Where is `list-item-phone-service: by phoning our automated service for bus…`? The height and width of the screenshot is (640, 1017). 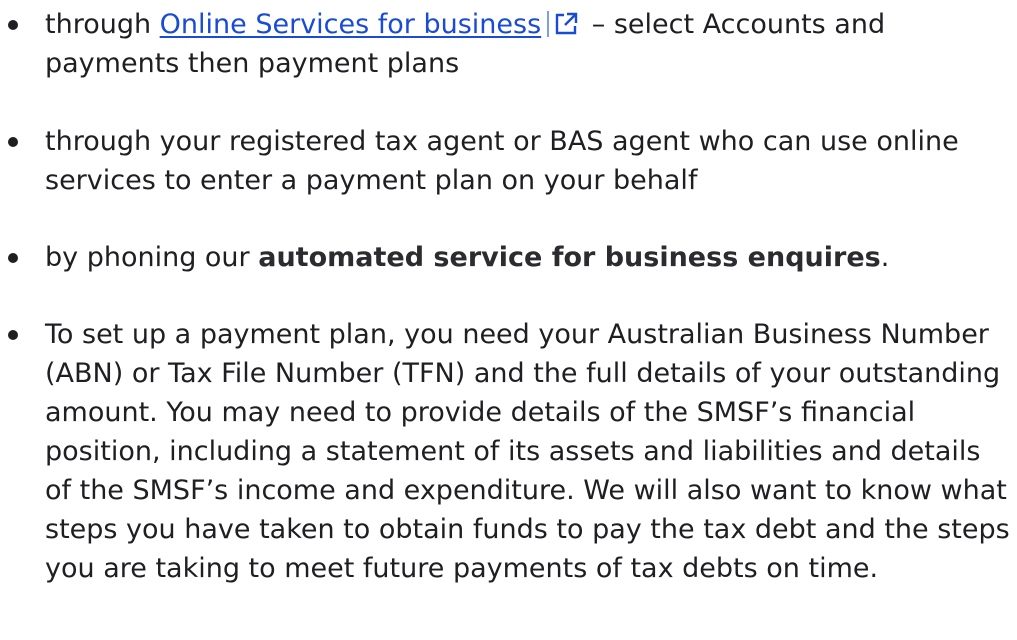 list-item-phone-service: by phoning our automated service for bus… is located at coordinates (502, 257).